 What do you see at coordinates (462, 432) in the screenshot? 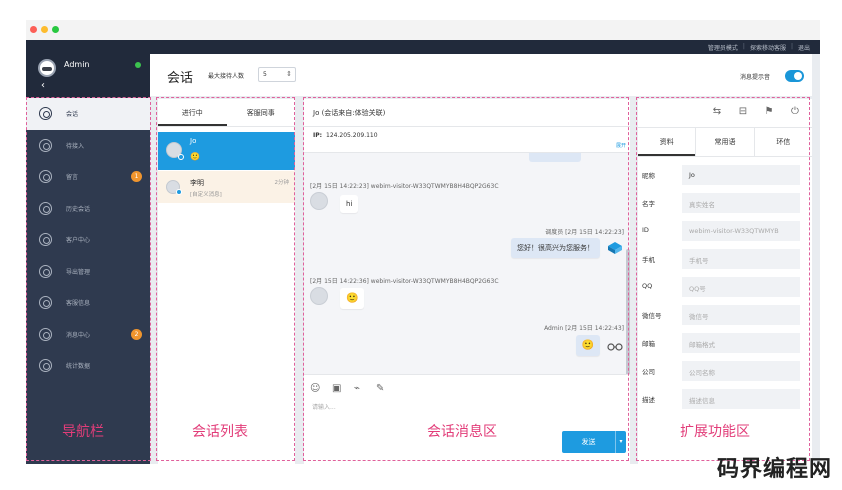
I see `messages-annotation-label: 会话消息区` at bounding box center [462, 432].